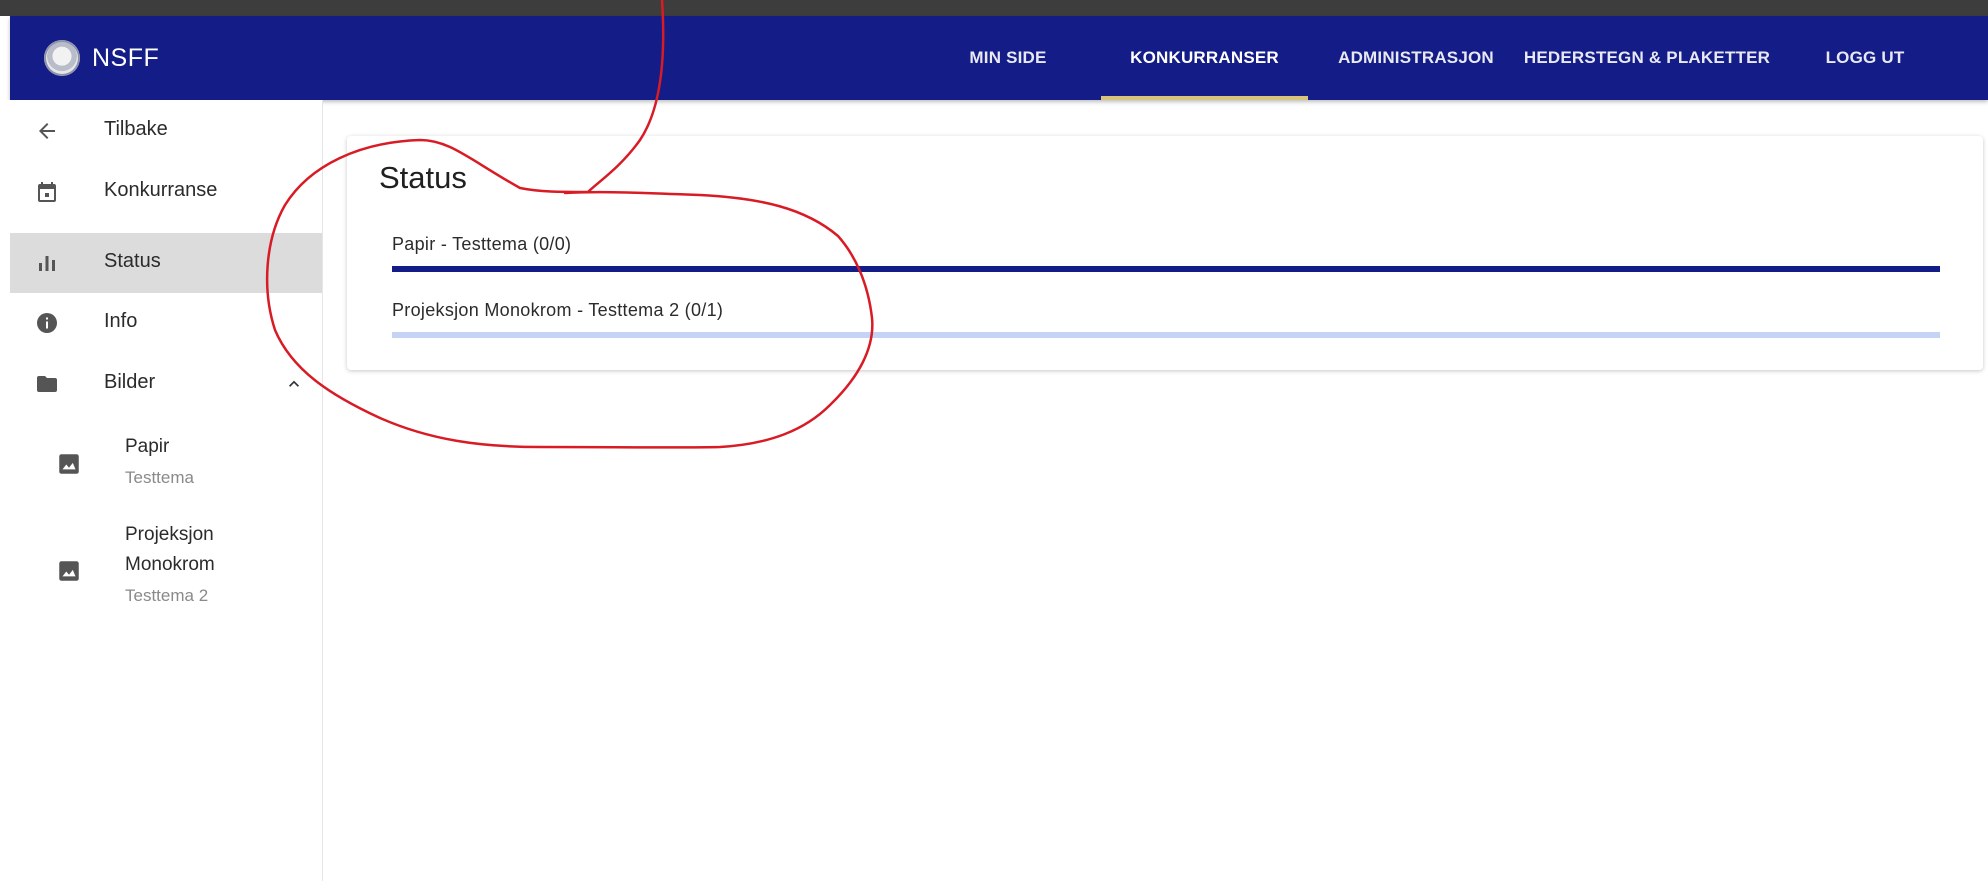 This screenshot has width=1988, height=881. Describe the element at coordinates (147, 446) in the screenshot. I see `subitem-title: Papir` at that location.